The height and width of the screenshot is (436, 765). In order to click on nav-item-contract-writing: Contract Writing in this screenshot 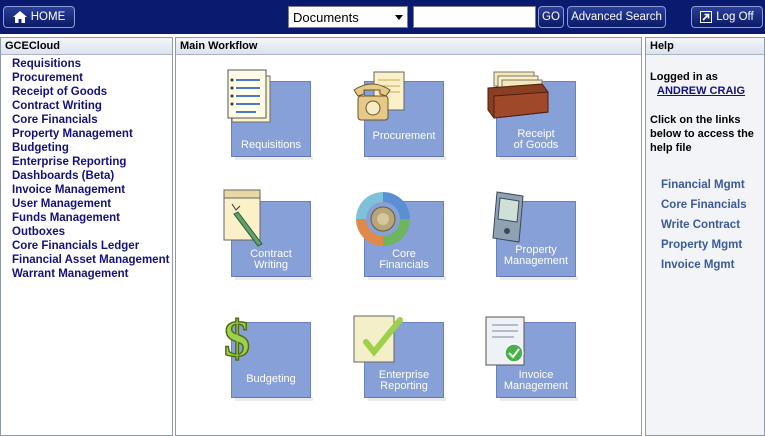, I will do `click(92, 106)`.